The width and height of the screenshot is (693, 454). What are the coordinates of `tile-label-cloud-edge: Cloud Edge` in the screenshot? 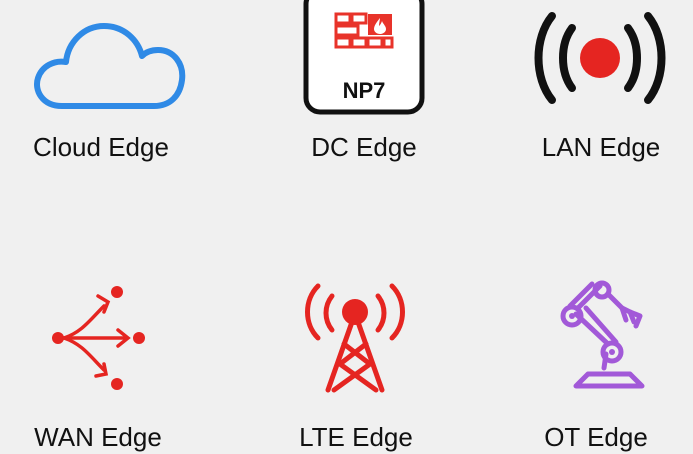 It's located at (101, 147).